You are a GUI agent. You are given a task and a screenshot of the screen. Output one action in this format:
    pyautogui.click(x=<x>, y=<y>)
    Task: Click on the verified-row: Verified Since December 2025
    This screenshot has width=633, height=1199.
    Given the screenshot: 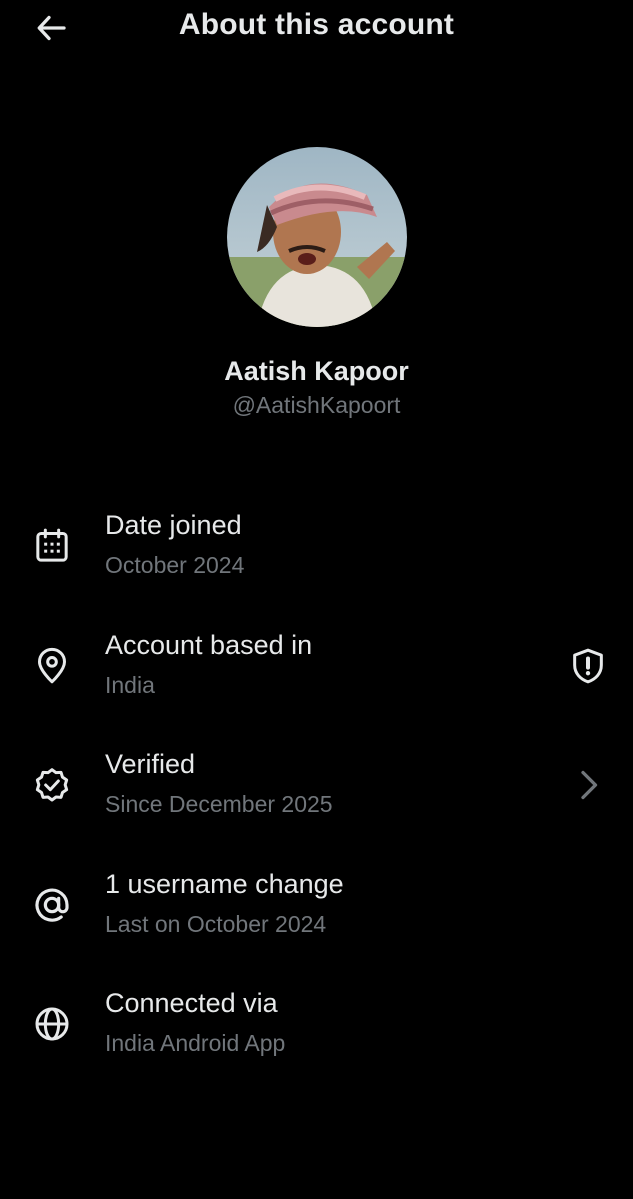 What is the action you would take?
    pyautogui.click(x=316, y=799)
    